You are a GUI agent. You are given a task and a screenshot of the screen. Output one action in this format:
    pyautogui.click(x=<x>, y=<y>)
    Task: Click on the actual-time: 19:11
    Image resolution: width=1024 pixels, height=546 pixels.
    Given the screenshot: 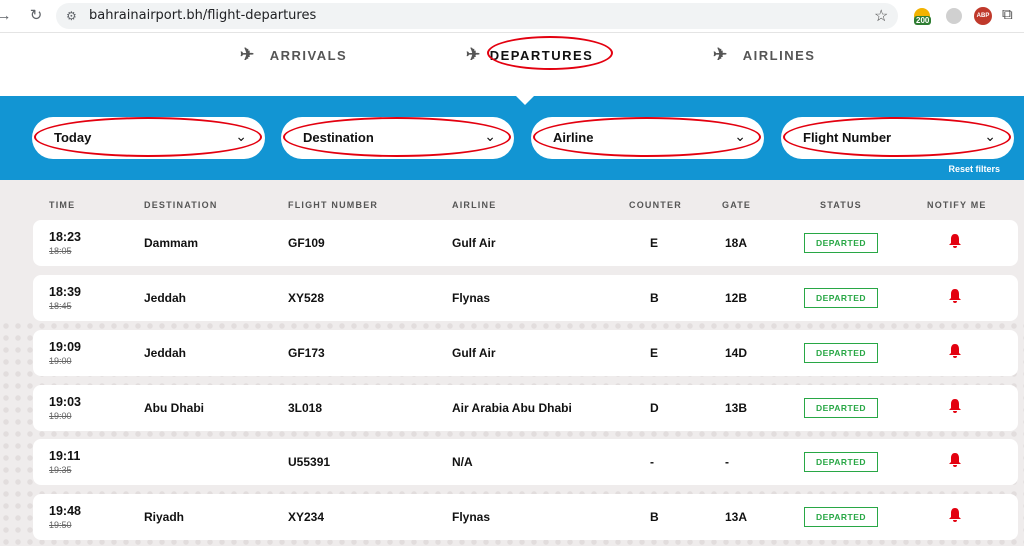 What is the action you would take?
    pyautogui.click(x=65, y=456)
    